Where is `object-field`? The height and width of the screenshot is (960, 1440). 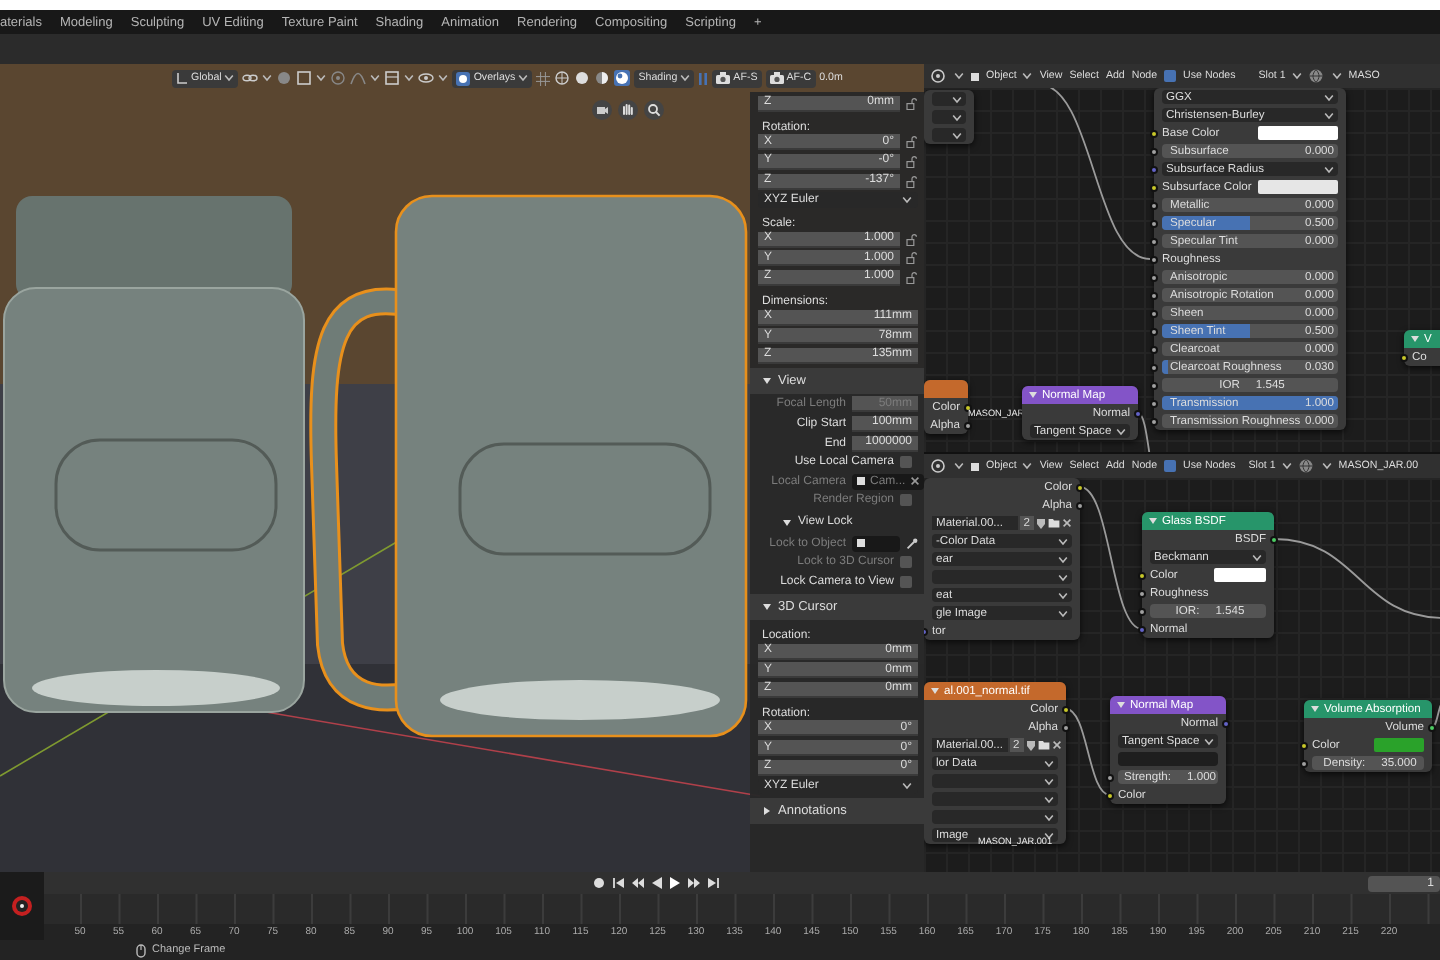
object-field is located at coordinates (876, 543).